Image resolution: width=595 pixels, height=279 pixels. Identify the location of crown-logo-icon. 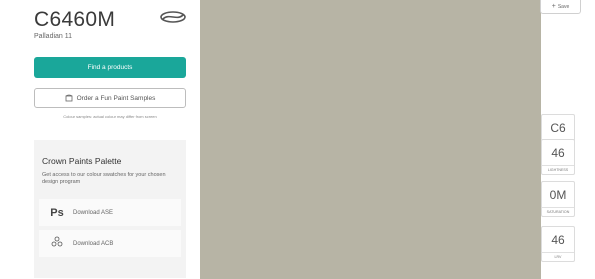
(173, 17).